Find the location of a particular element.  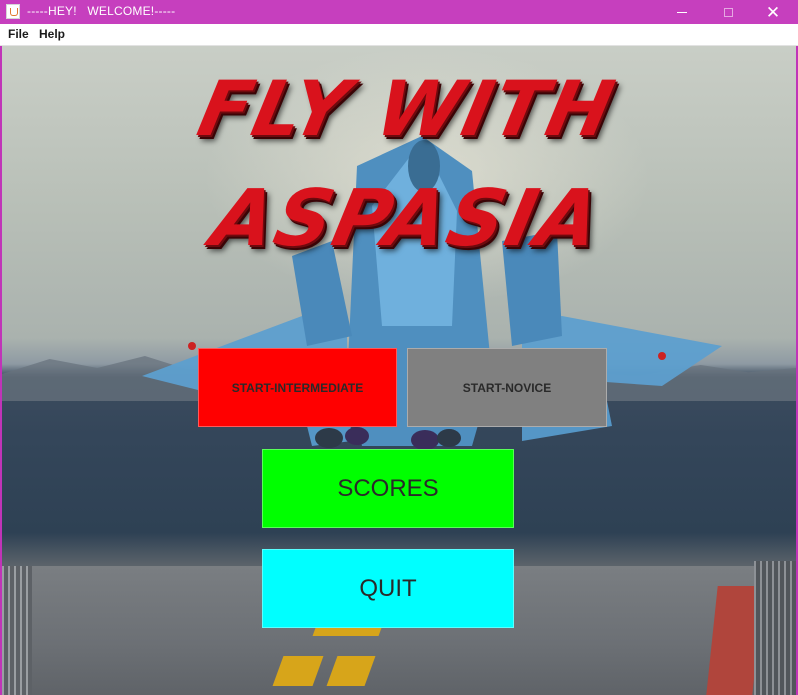

close-icon: ✕ is located at coordinates (773, 12).